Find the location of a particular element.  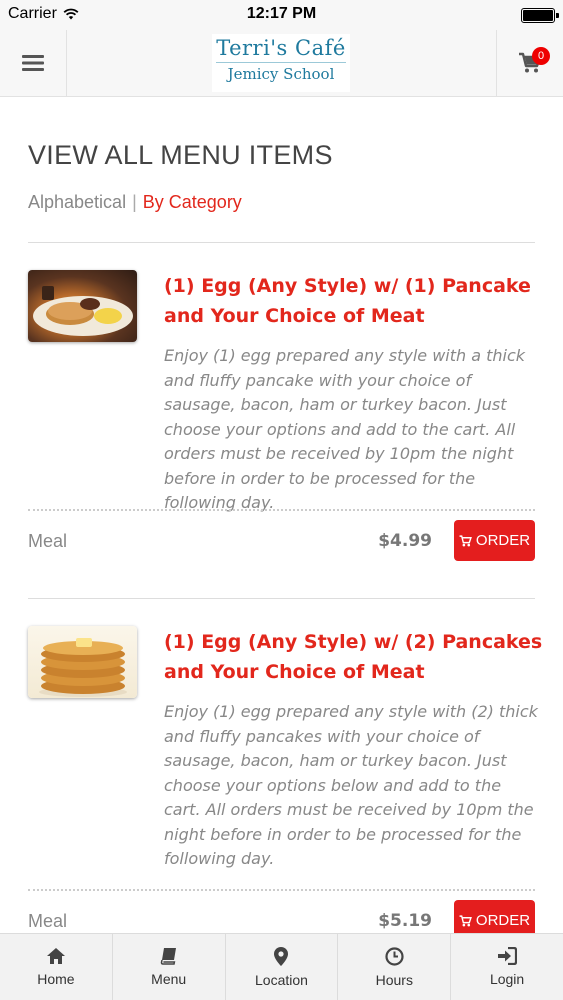

status-time: 12:17 PM is located at coordinates (281, 13).